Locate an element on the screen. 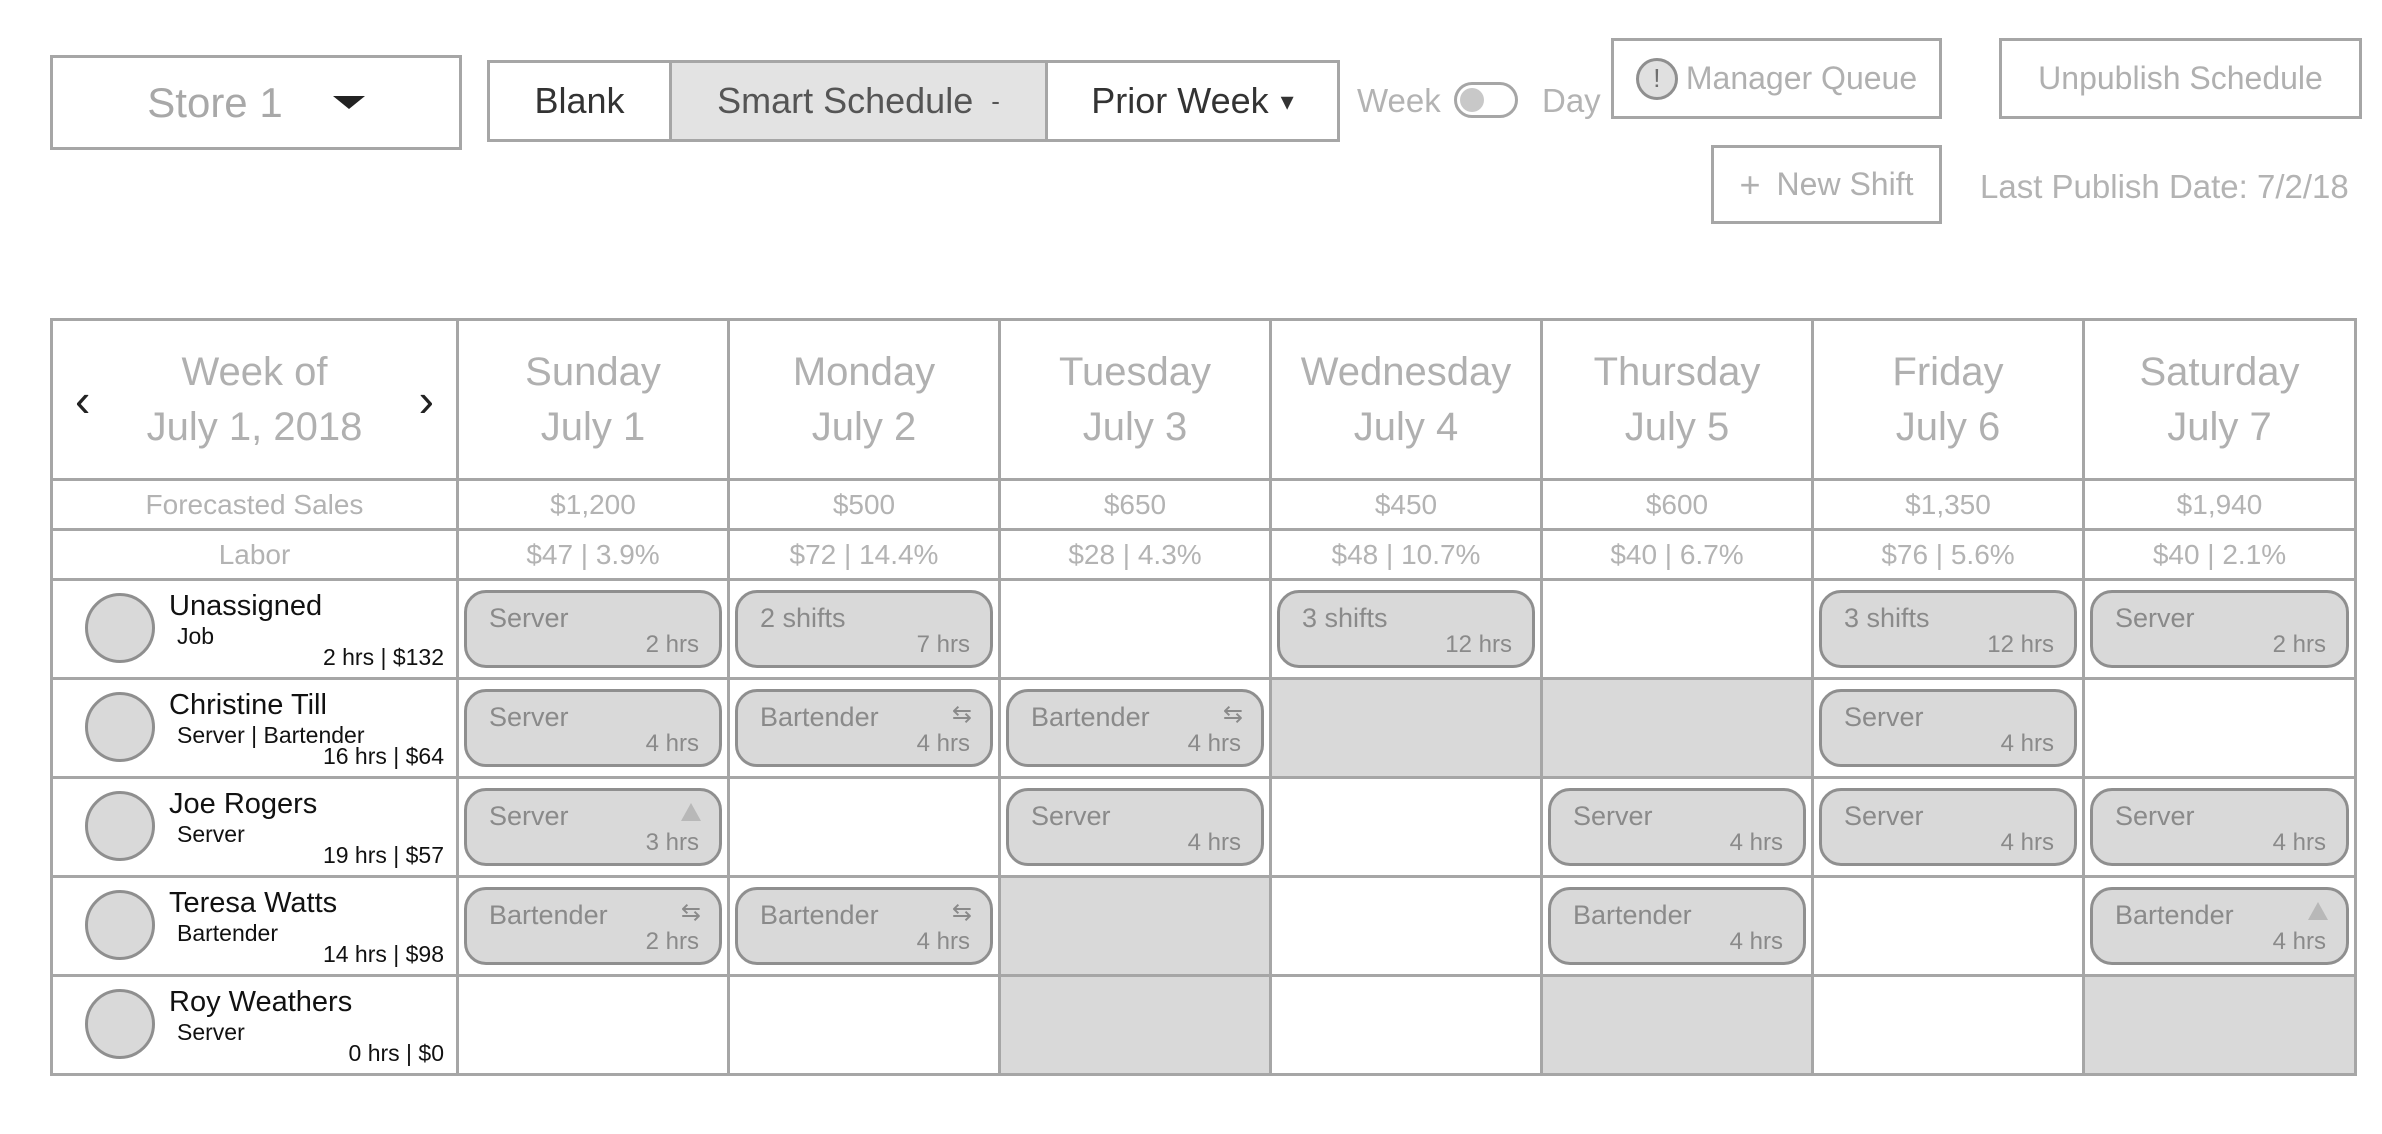 The width and height of the screenshot is (2382, 1134). blank-schedule-button: Blank is located at coordinates (579, 101).